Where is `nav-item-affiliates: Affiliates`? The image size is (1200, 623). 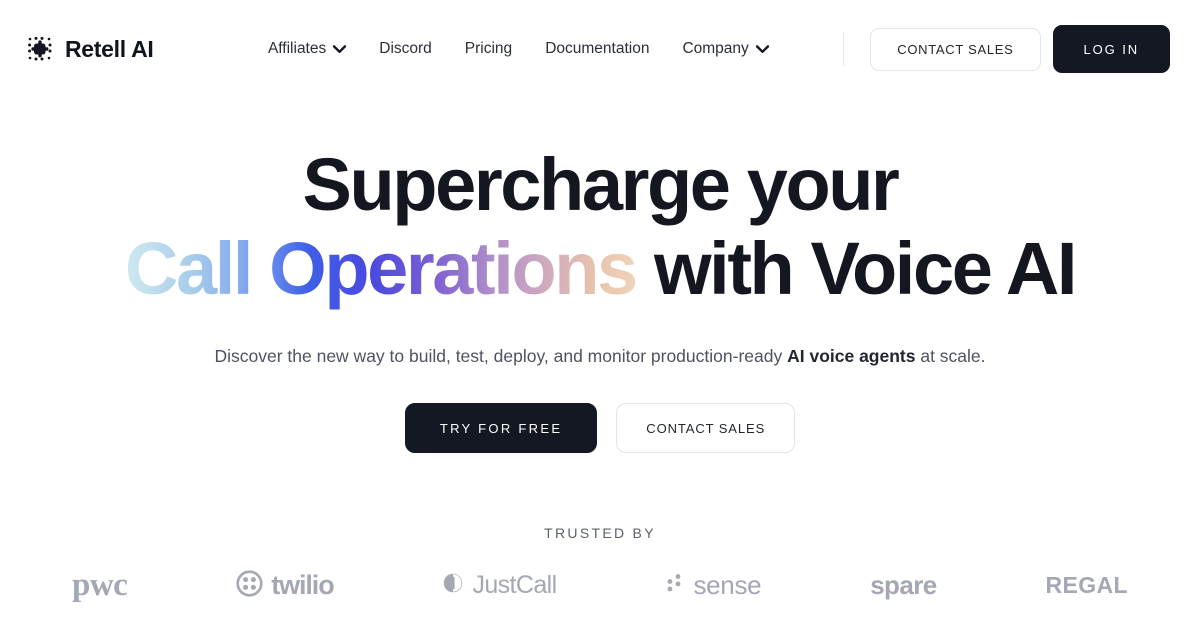 nav-item-affiliates: Affiliates is located at coordinates (307, 49).